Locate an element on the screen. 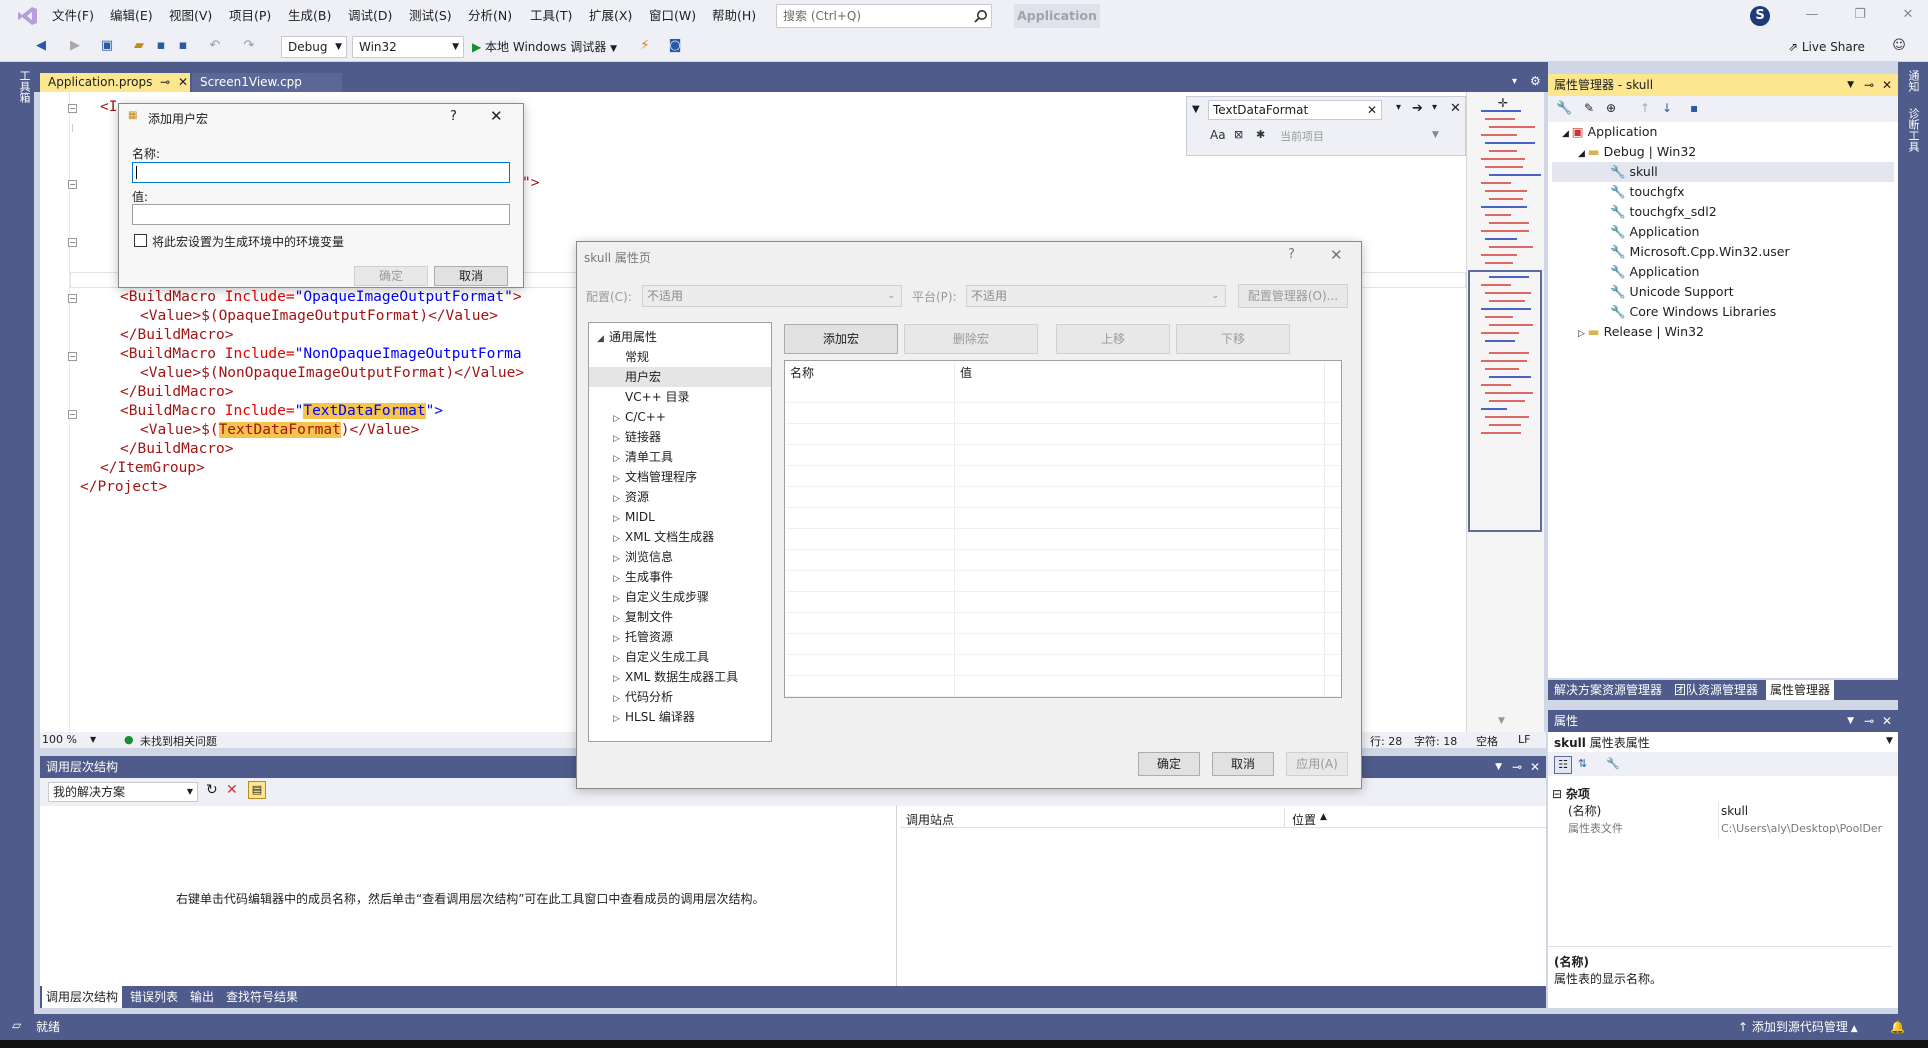 Image resolution: width=1928 pixels, height=1048 pixels. category-row: ⊟ 杂项 is located at coordinates (1571, 793).